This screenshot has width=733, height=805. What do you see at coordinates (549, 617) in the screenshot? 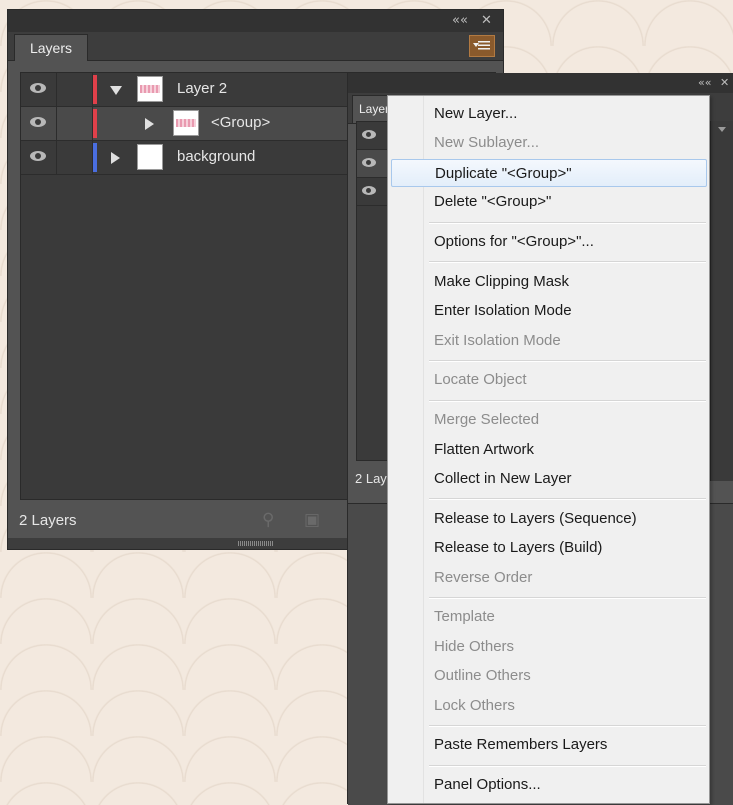
I see `menu-item-template: Template` at bounding box center [549, 617].